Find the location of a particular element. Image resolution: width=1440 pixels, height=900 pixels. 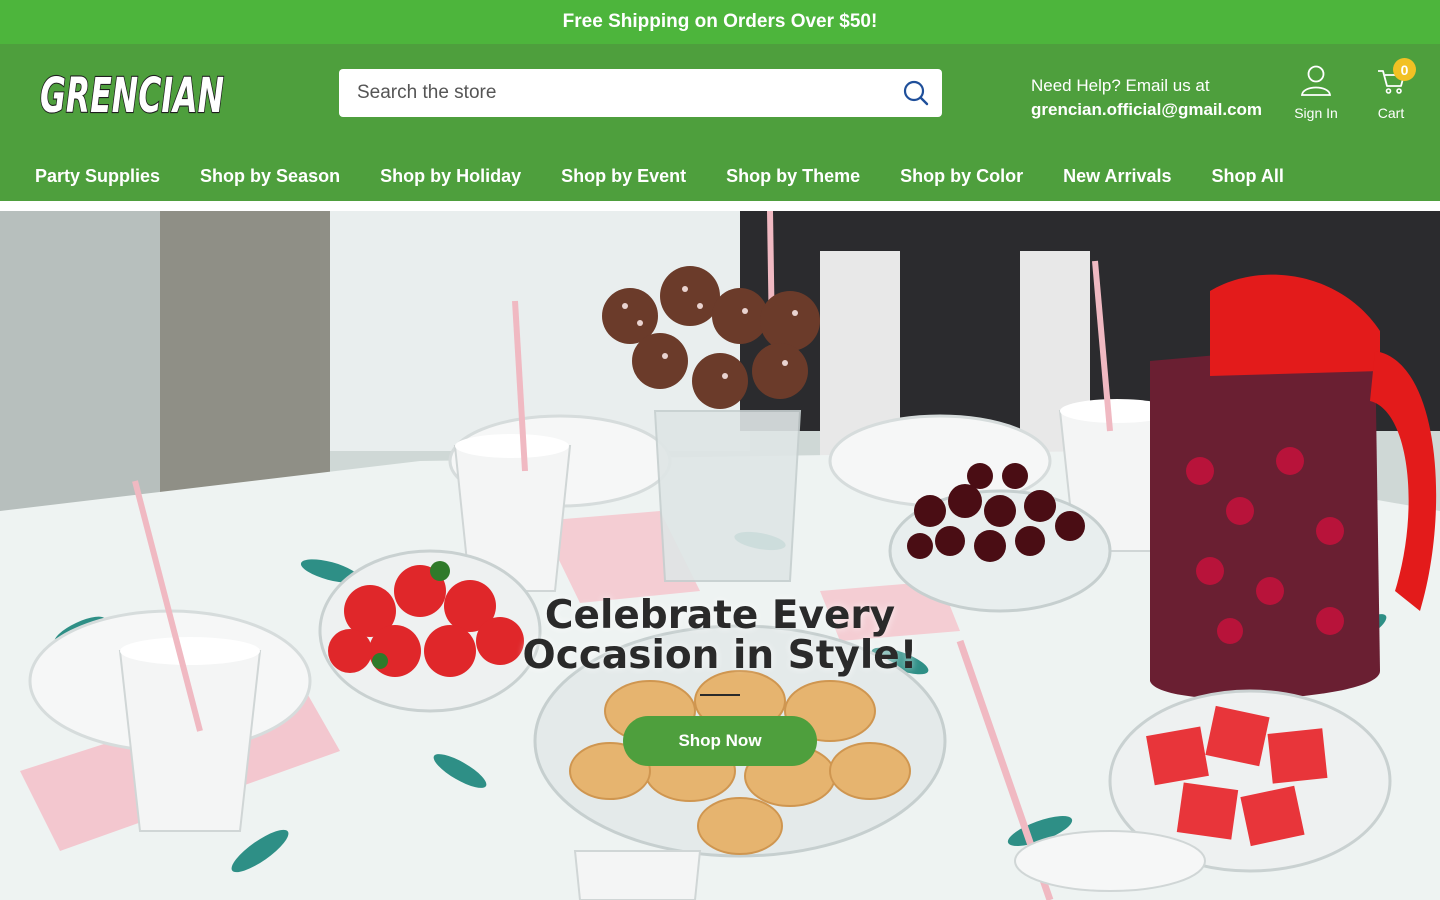

announcement-bar: Free Shipping on Orders Over $50! is located at coordinates (720, 22).